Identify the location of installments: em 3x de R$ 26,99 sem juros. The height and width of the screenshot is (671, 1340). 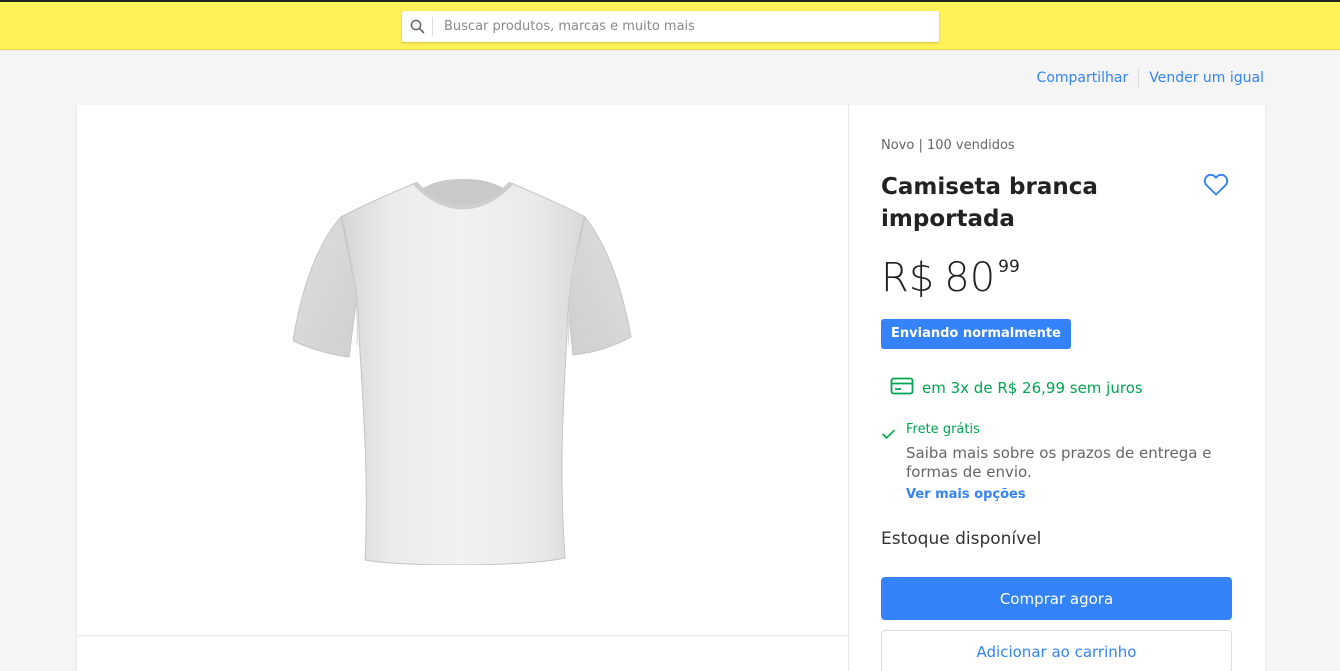
(1016, 388).